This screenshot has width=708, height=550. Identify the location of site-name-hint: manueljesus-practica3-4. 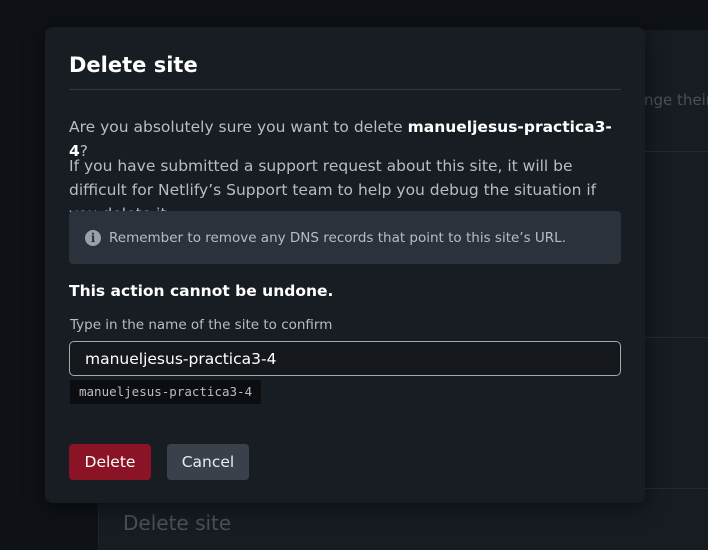
(165, 392).